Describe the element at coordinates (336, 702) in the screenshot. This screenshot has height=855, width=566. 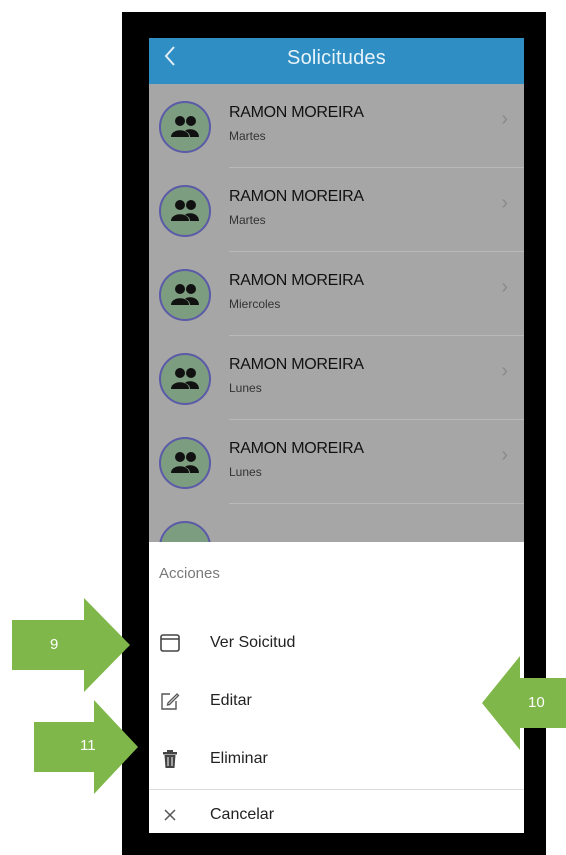
I see `edit-button: Editar` at that location.